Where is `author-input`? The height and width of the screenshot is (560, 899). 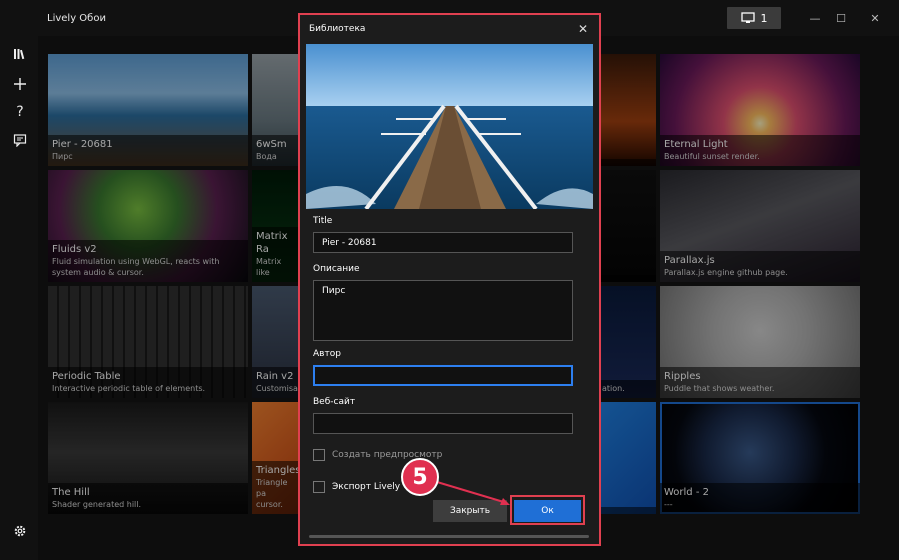
author-input is located at coordinates (443, 375).